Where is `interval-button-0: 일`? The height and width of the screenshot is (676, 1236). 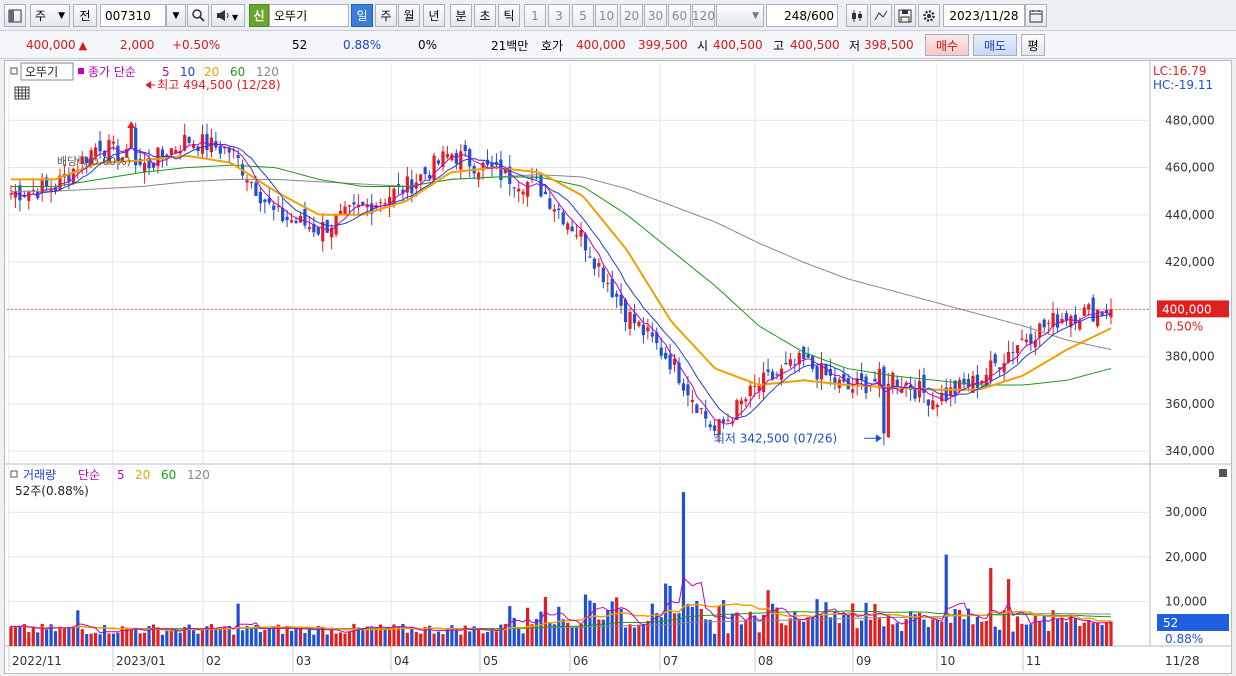
interval-button-0: 일 is located at coordinates (362, 15).